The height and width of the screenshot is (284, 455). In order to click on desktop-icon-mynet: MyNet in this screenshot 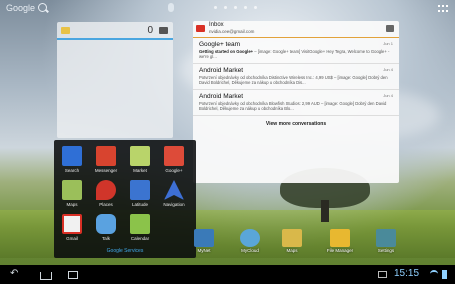, I will do `click(204, 241)`.